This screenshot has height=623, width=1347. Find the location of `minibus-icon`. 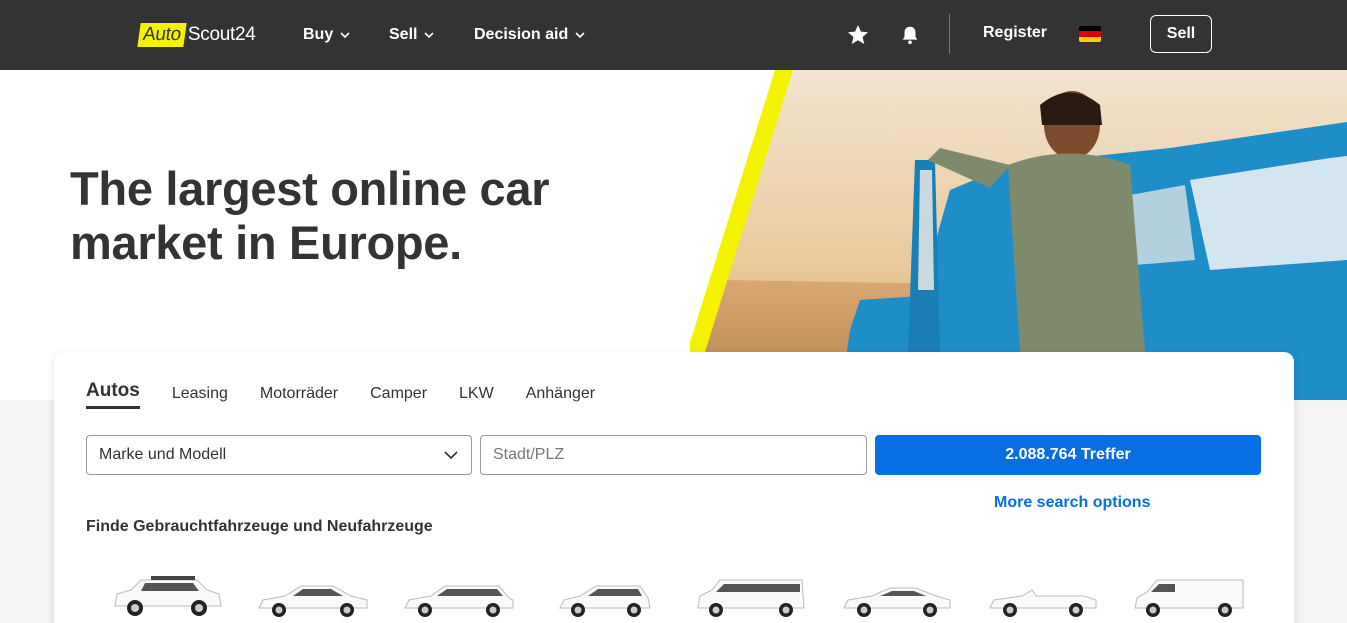

minibus-icon is located at coordinates (751, 598).